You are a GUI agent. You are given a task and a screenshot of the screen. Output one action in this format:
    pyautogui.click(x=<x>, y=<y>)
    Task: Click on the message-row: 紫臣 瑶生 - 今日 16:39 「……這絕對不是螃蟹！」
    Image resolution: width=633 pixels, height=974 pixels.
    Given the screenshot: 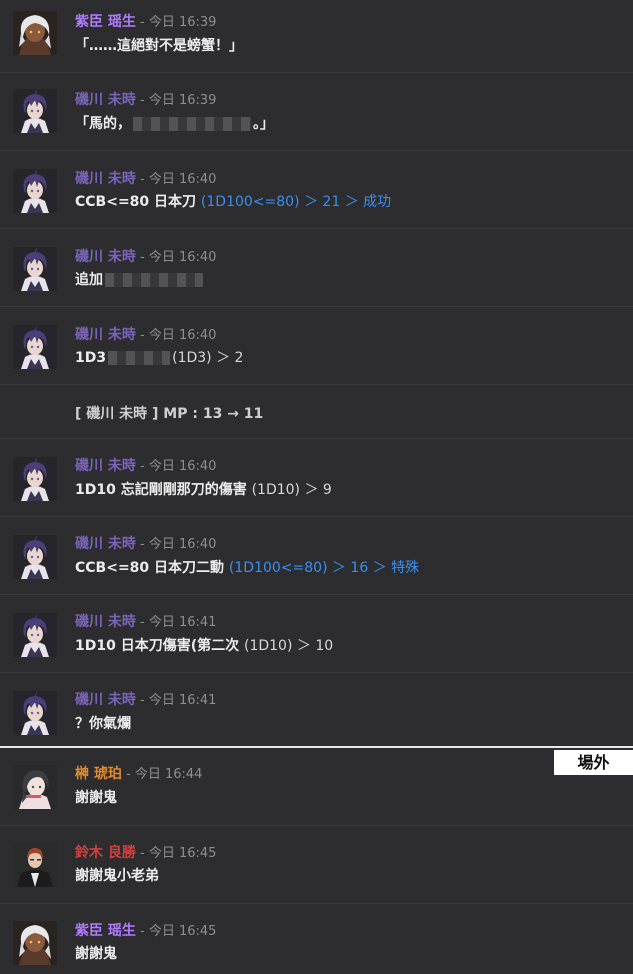 What is the action you would take?
    pyautogui.click(x=316, y=36)
    